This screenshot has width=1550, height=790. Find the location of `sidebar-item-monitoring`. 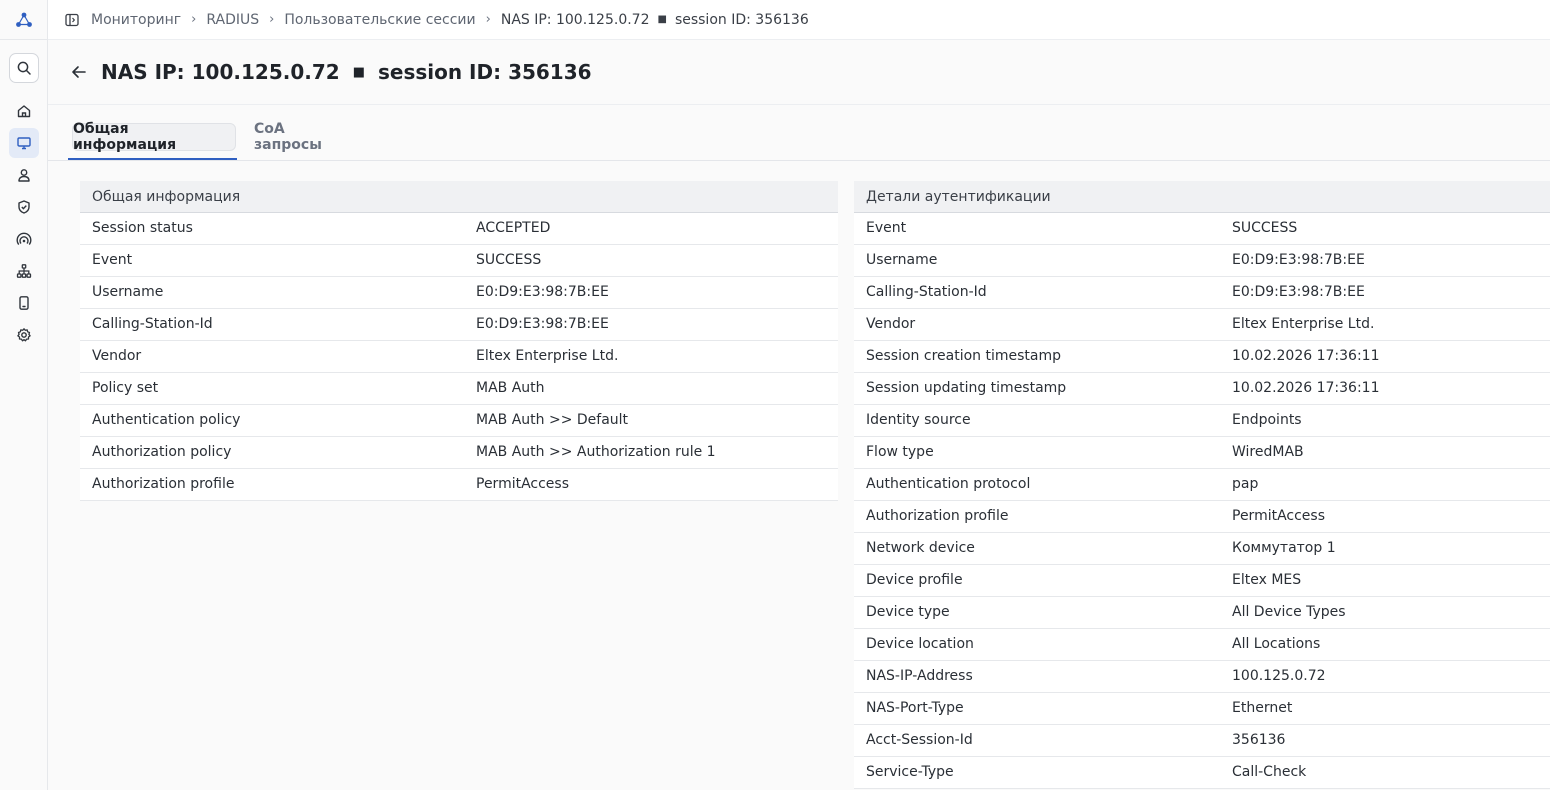

sidebar-item-monitoring is located at coordinates (24, 143).